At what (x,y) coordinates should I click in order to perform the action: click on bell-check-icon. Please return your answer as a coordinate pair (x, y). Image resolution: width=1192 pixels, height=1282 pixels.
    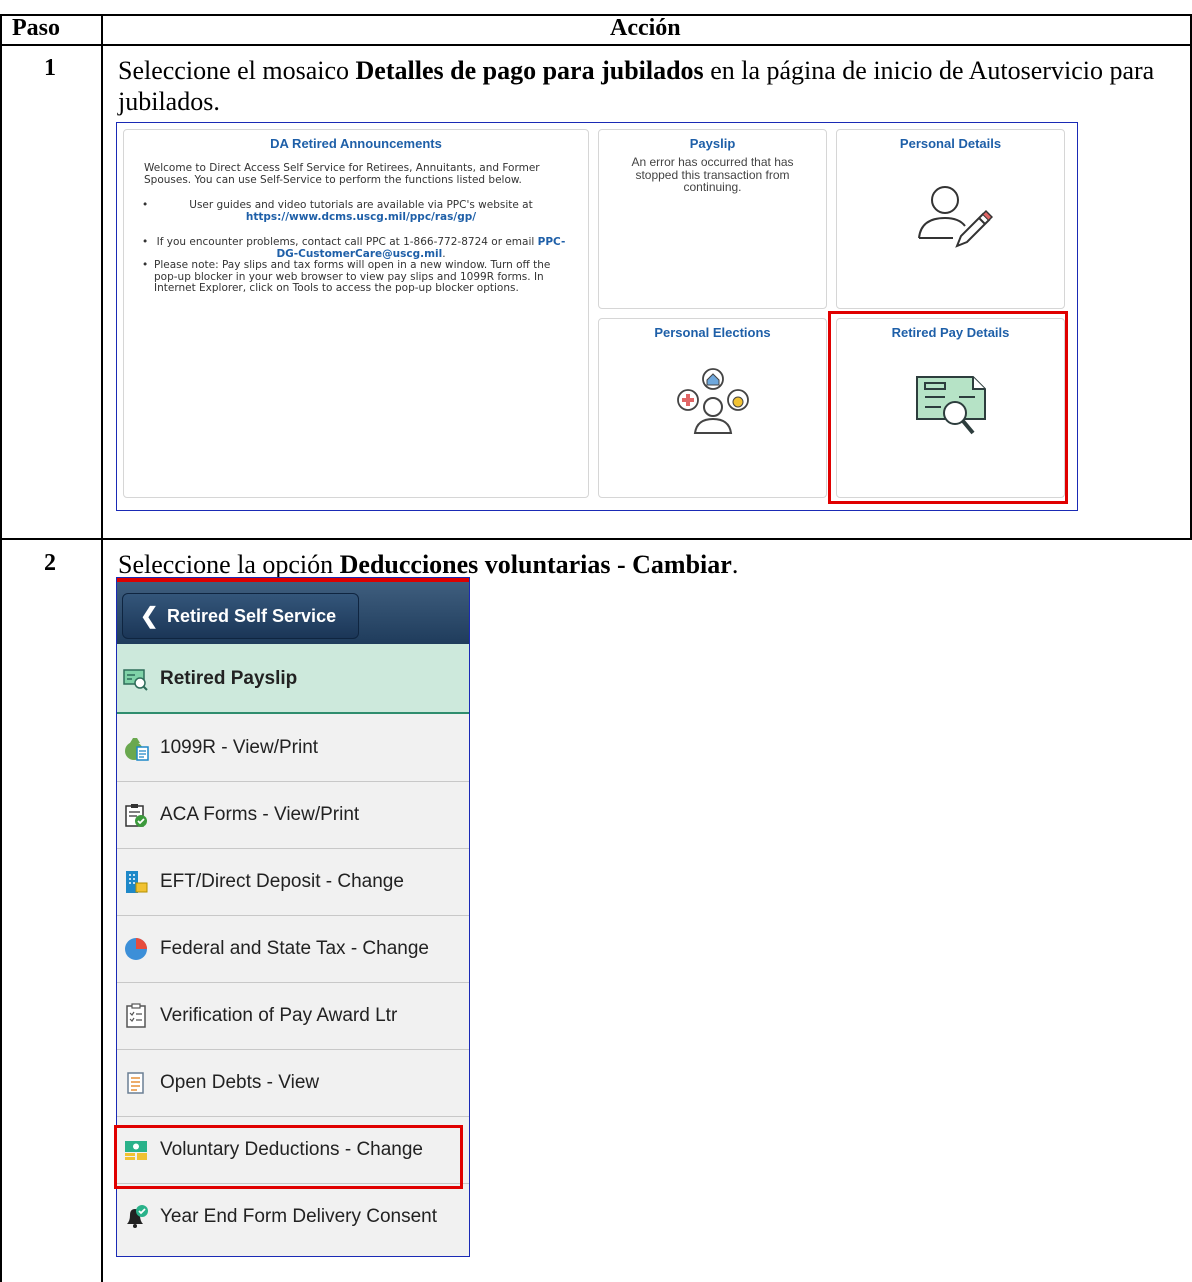
    Looking at the image, I should click on (137, 1216).